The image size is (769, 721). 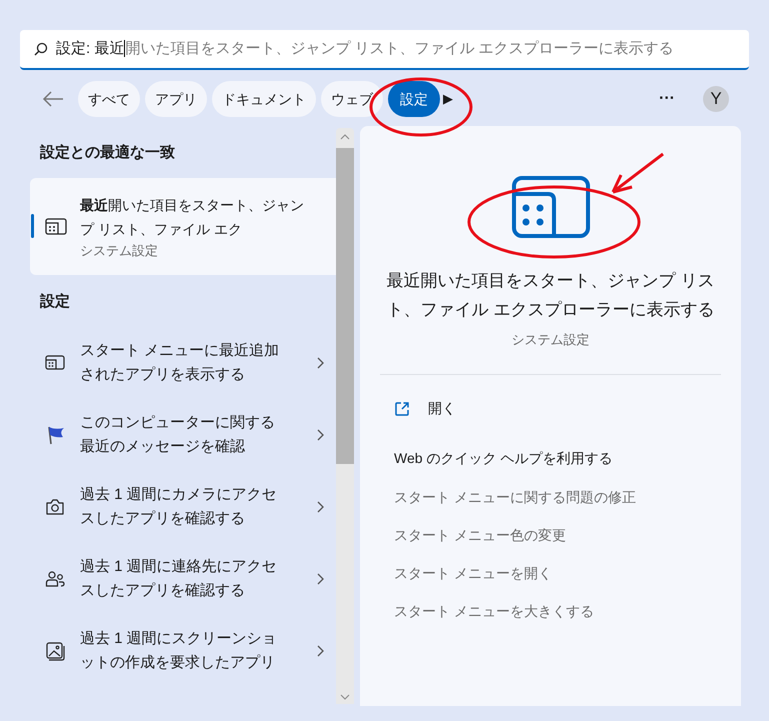 What do you see at coordinates (551, 295) in the screenshot?
I see `detail-title: 最近開いた項目をスタート、ジャンプ リスト、ファイル エクスプローラーに表示する` at bounding box center [551, 295].